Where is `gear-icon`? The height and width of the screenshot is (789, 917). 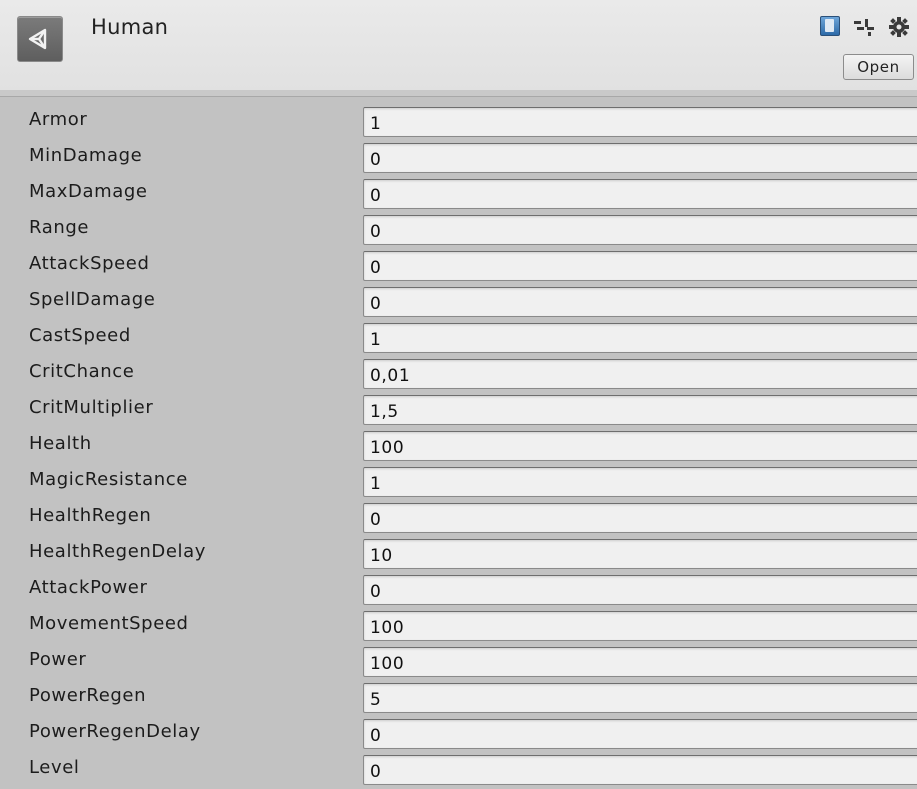 gear-icon is located at coordinates (899, 27).